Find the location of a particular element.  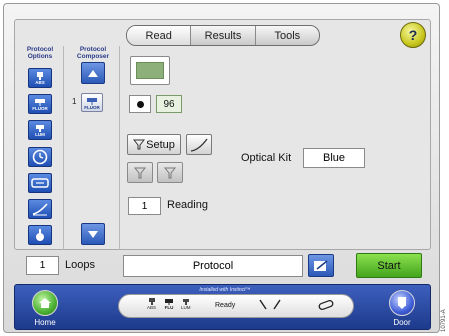

absorbance-option-button: ABS is located at coordinates (40, 78).